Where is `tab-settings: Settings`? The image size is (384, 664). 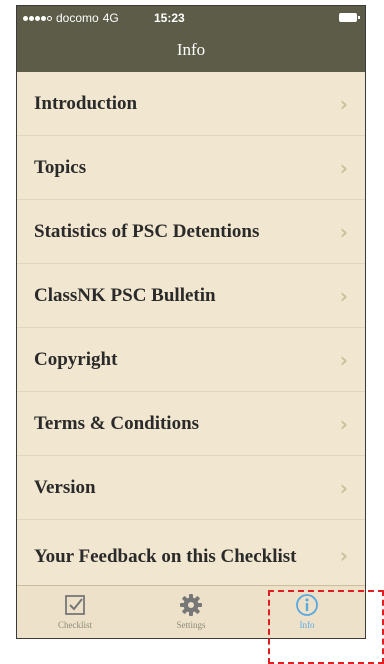
tab-settings: Settings is located at coordinates (191, 612).